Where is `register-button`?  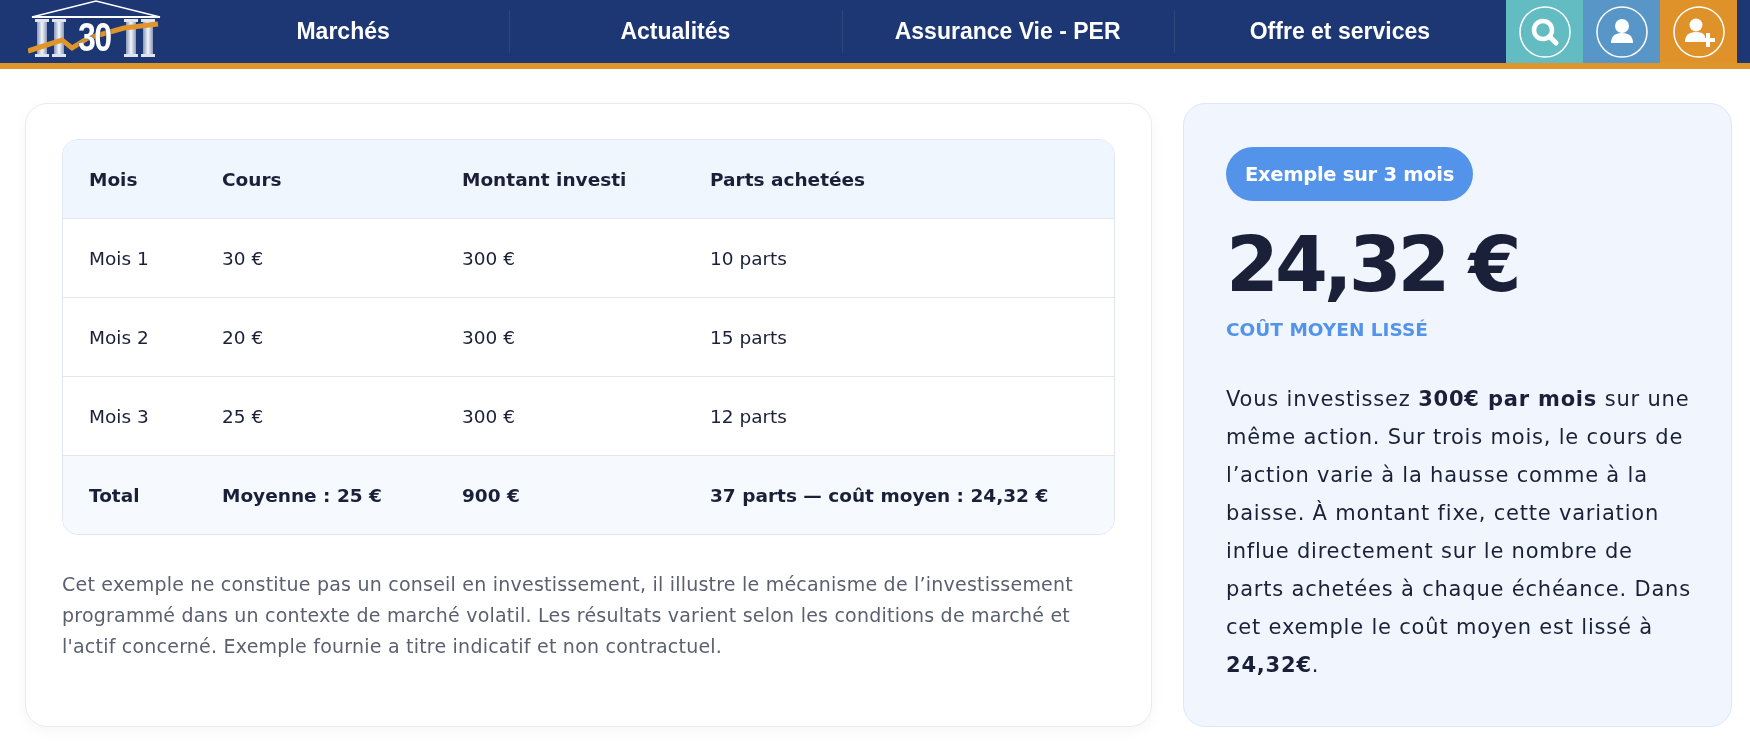
register-button is located at coordinates (1698, 31).